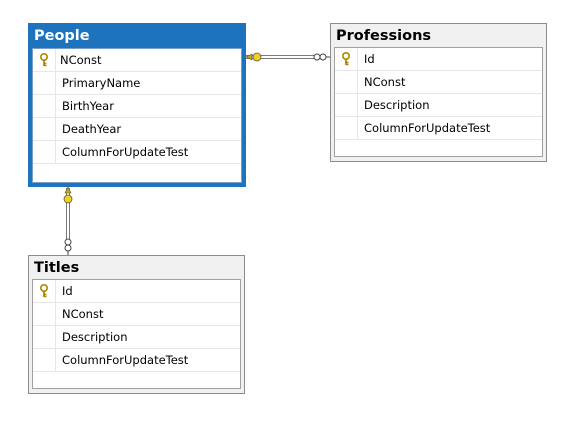  Describe the element at coordinates (68, 220) in the screenshot. I see `relationship-people-titles` at that location.